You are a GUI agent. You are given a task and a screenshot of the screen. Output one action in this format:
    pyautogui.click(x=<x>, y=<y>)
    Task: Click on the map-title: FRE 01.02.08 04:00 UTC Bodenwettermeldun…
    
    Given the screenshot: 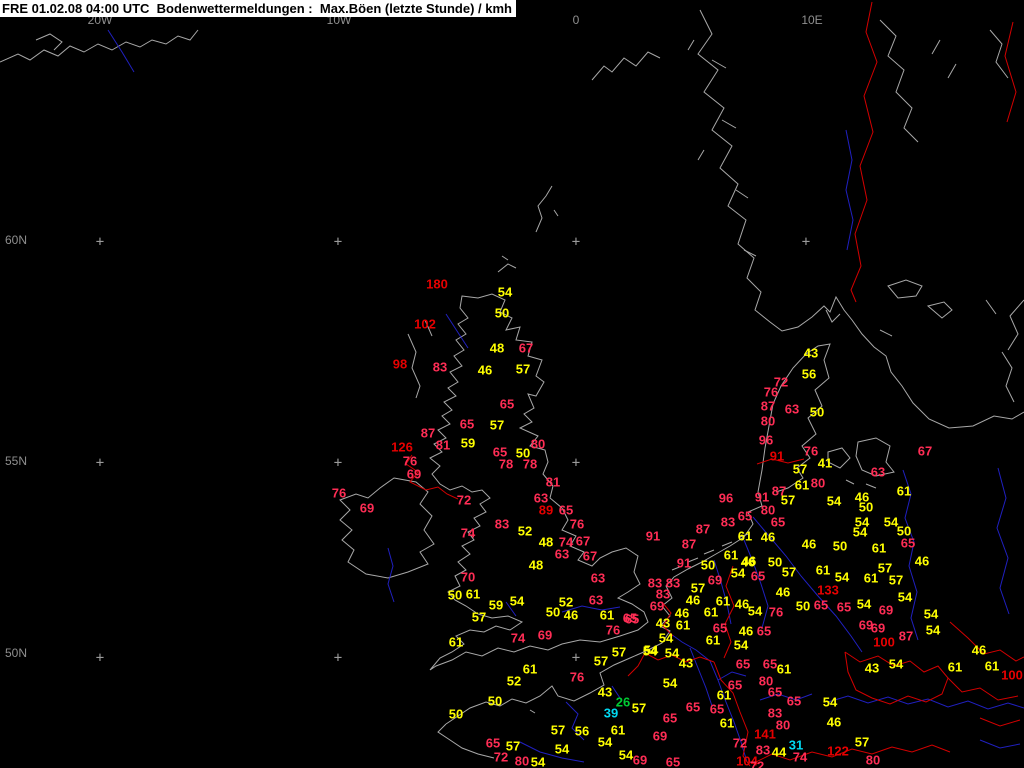 What is the action you would take?
    pyautogui.click(x=258, y=8)
    